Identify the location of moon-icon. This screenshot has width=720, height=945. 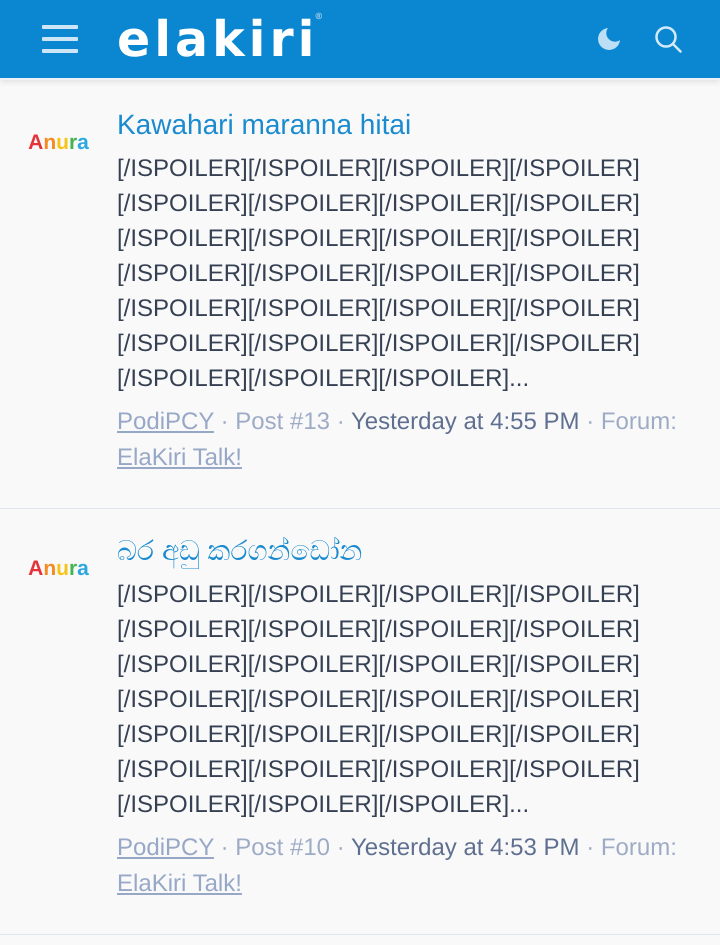
(609, 39).